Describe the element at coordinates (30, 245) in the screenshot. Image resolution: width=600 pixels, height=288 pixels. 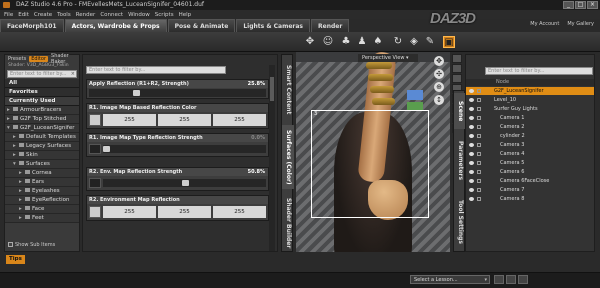
I see `show-sub-items-toggle: Show Sub Items` at that location.